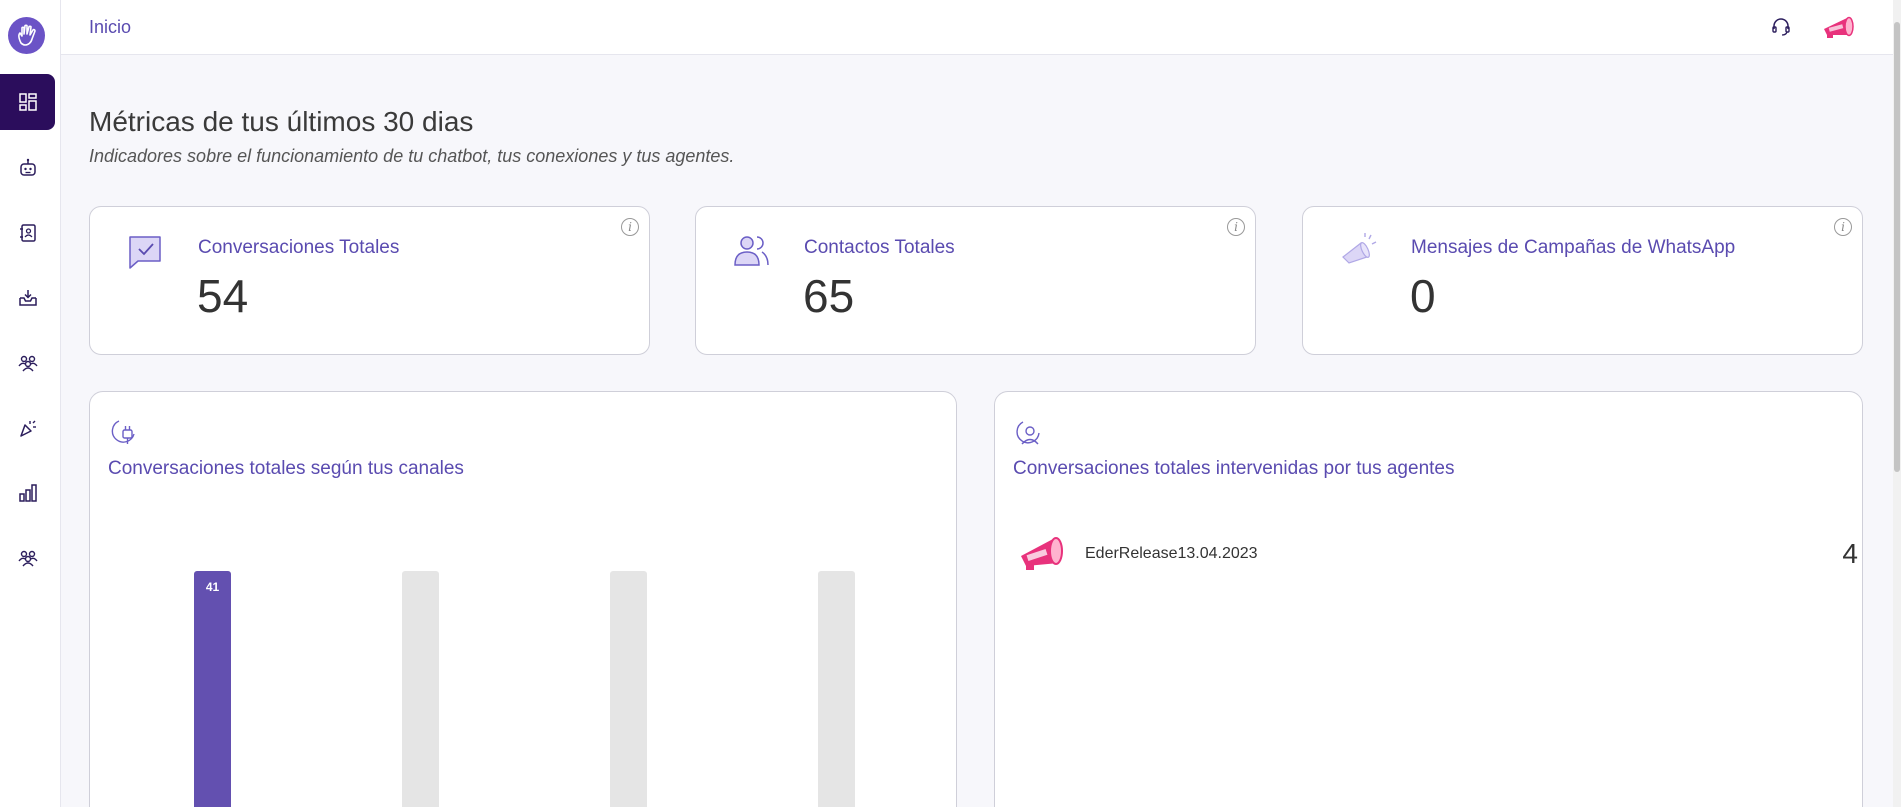  Describe the element at coordinates (299, 247) in the screenshot. I see `metric-label: Conversaciones Totales` at that location.